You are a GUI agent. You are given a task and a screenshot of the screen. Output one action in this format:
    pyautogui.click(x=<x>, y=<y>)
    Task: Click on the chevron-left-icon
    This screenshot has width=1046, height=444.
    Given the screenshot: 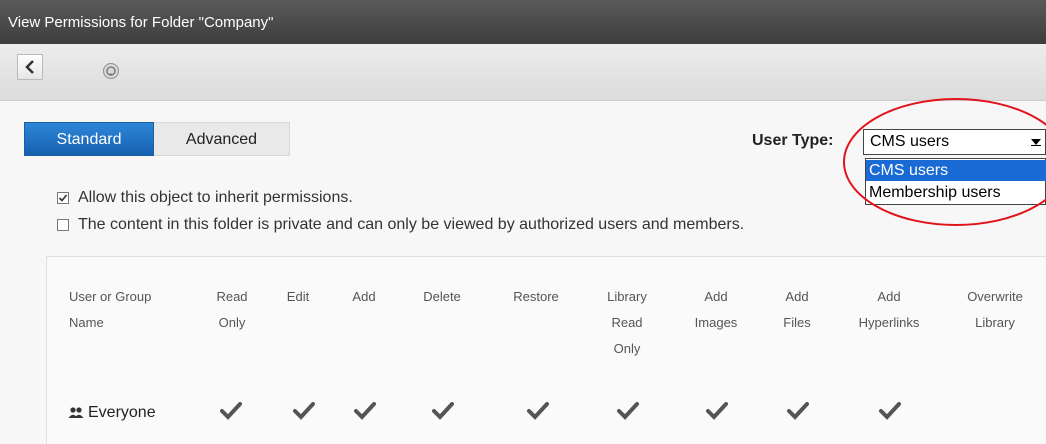 What is the action you would take?
    pyautogui.click(x=29, y=67)
    